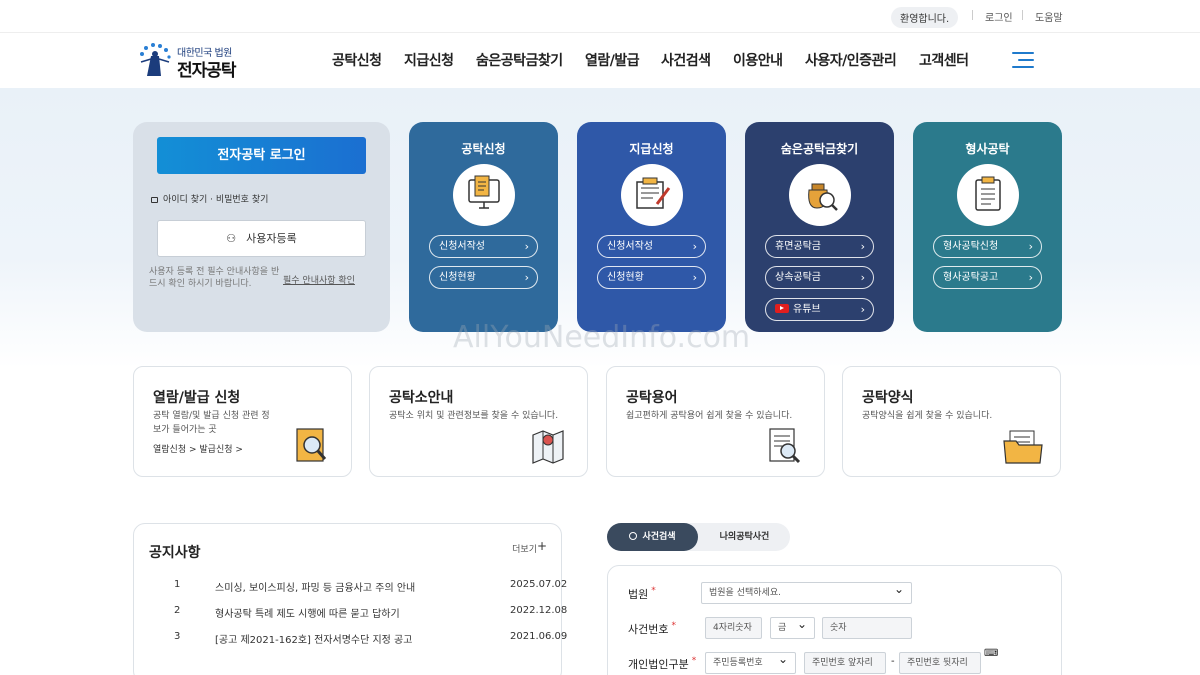  I want to click on pill-label: 신청서작성, so click(462, 246).